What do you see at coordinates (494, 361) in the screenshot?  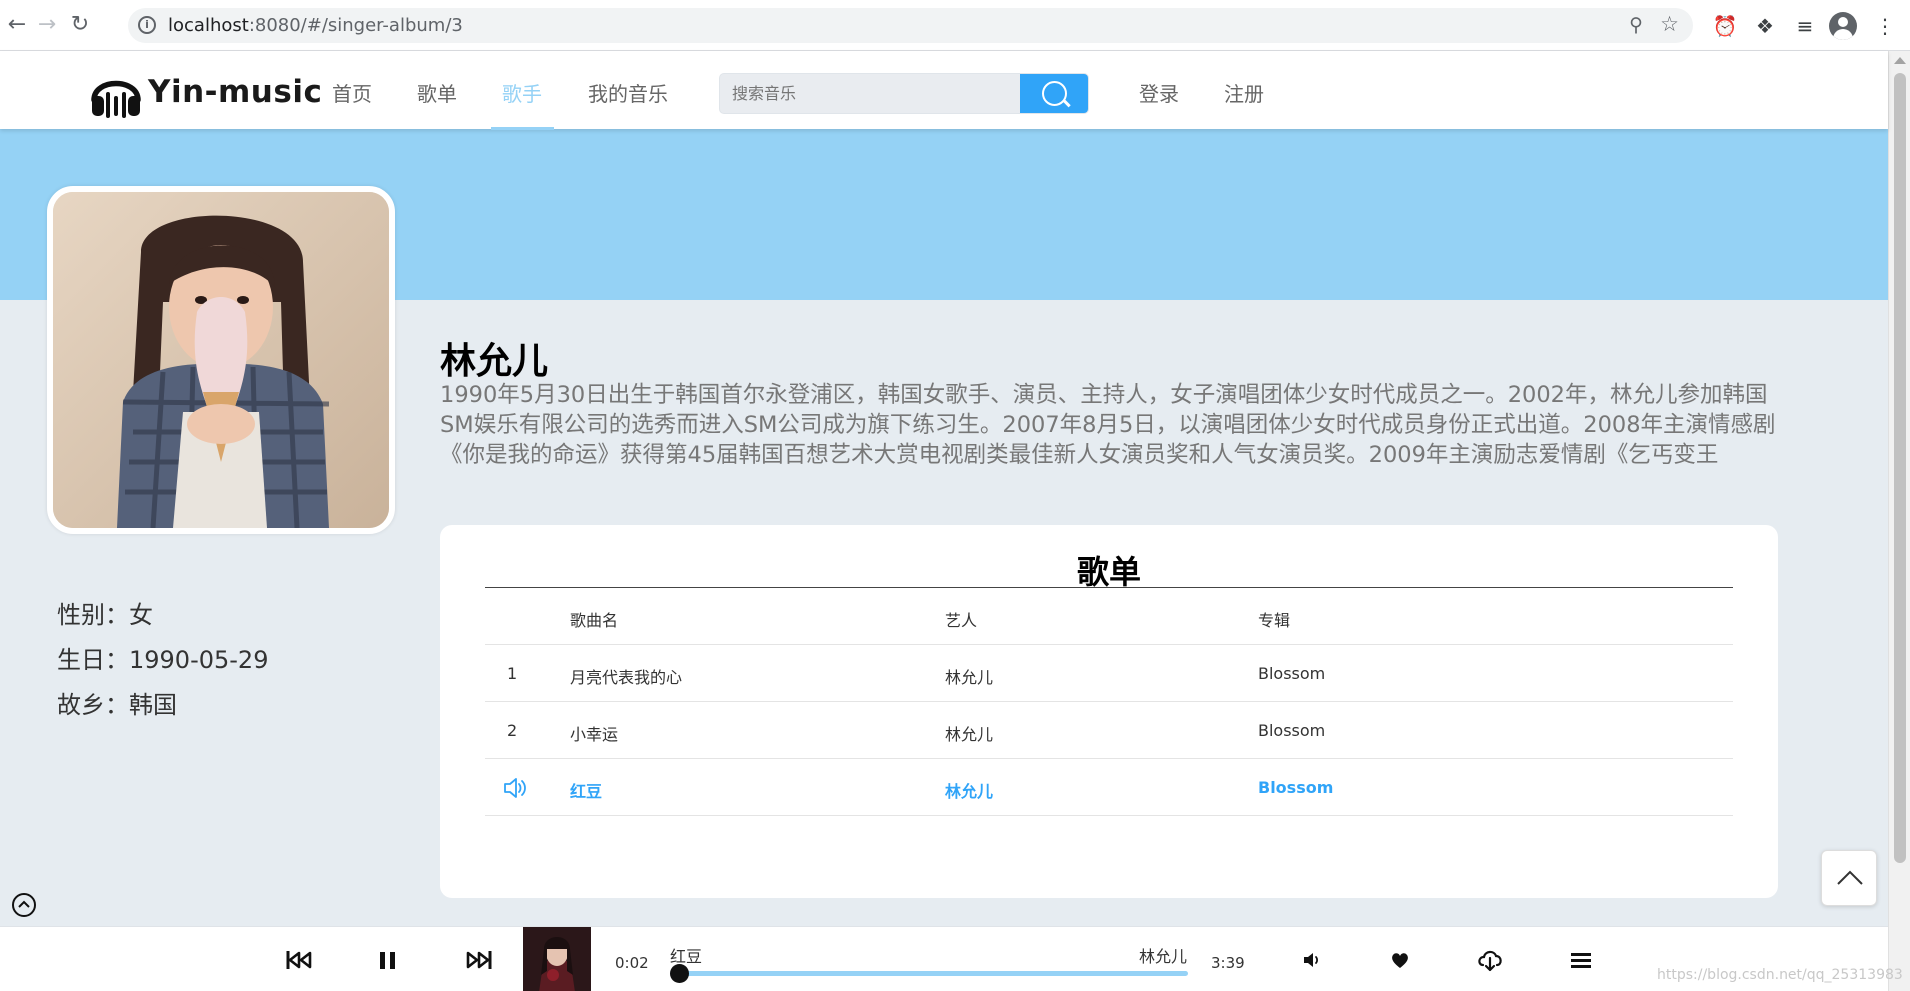 I see `singer-name: 林允儿` at bounding box center [494, 361].